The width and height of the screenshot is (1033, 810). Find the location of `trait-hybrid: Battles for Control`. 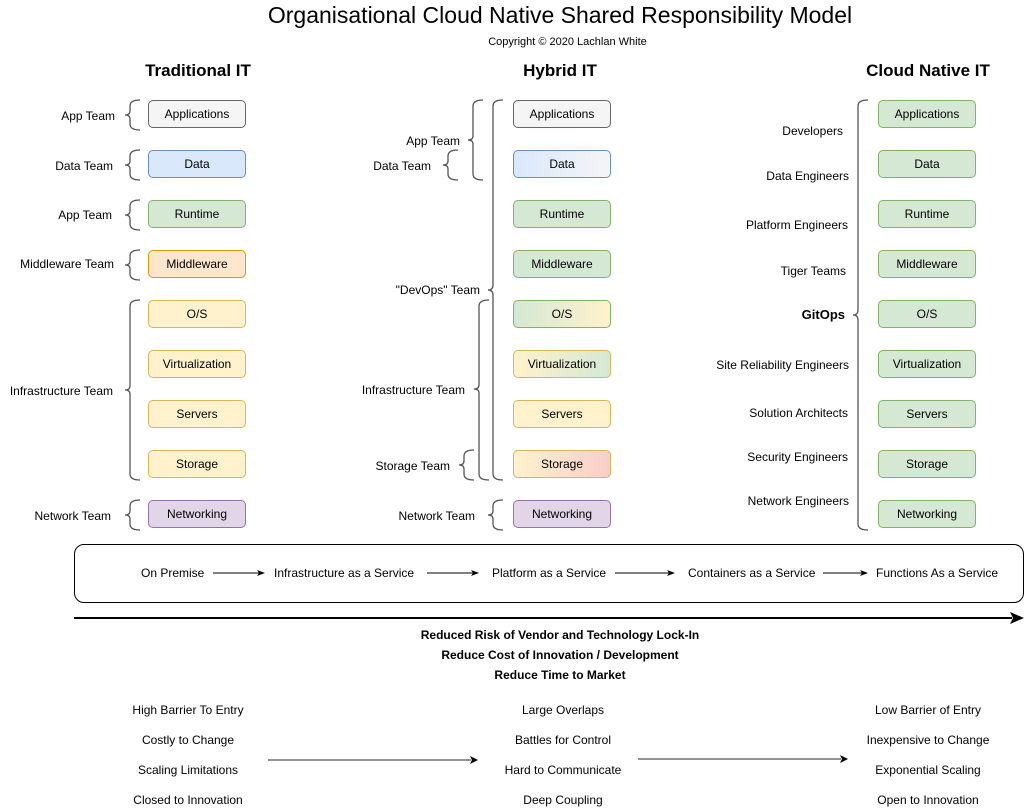

trait-hybrid: Battles for Control is located at coordinates (563, 740).